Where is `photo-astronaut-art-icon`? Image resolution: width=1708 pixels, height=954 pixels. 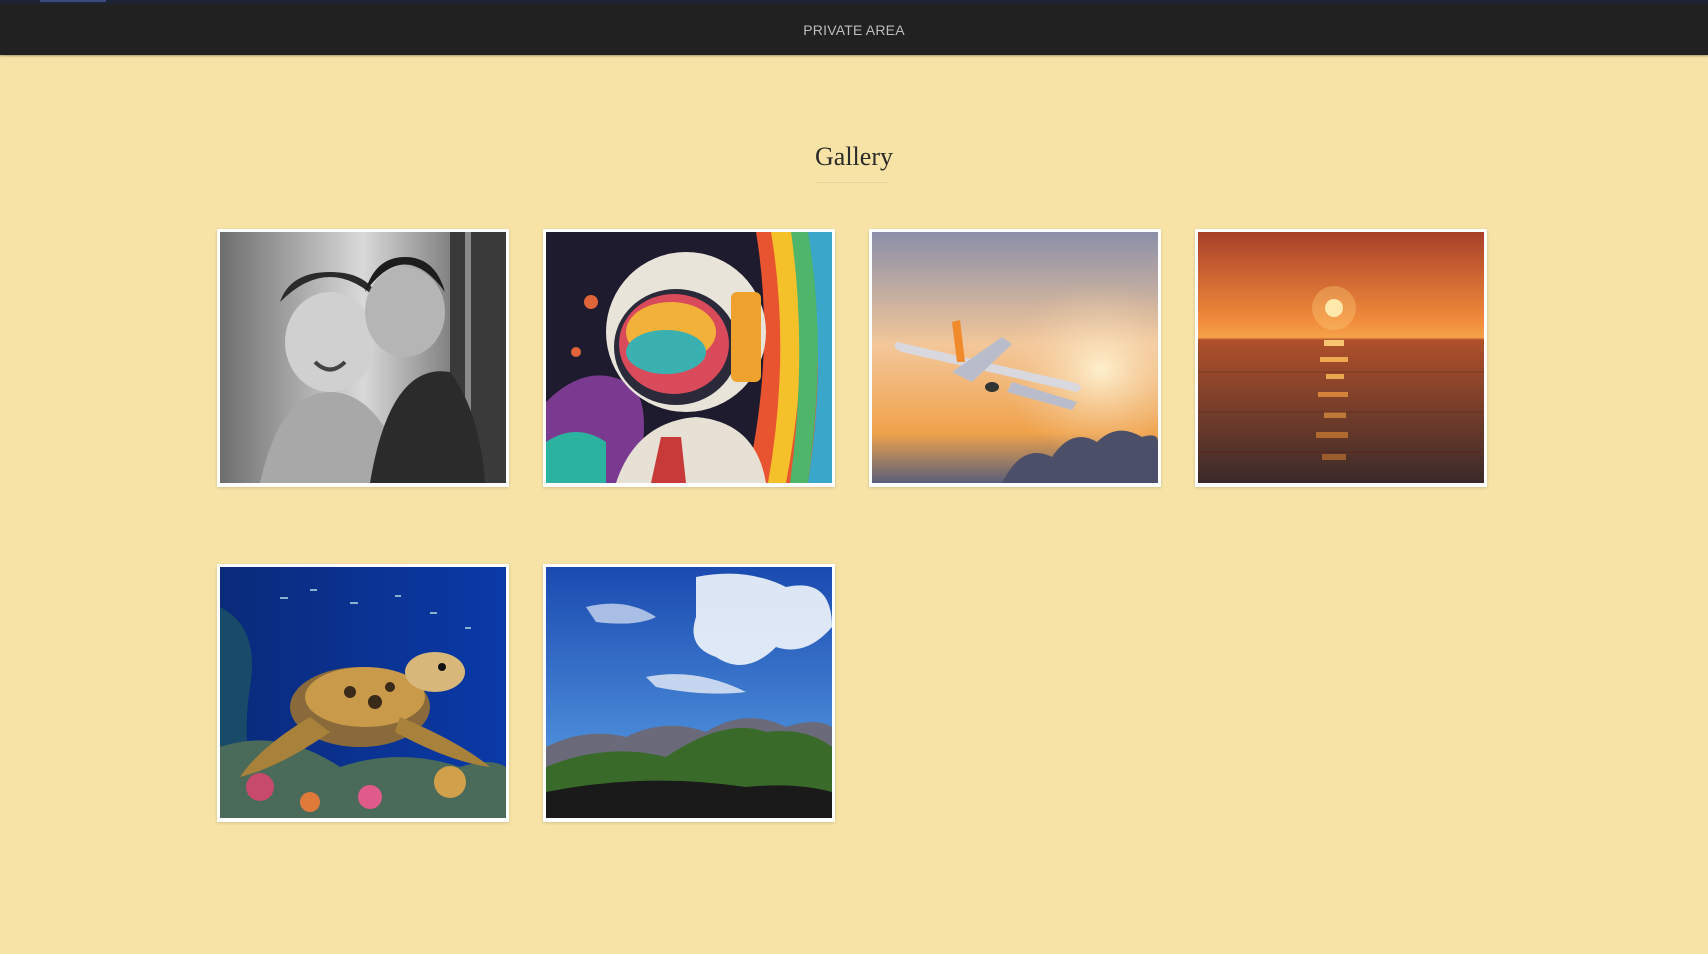
photo-astronaut-art-icon is located at coordinates (689, 357).